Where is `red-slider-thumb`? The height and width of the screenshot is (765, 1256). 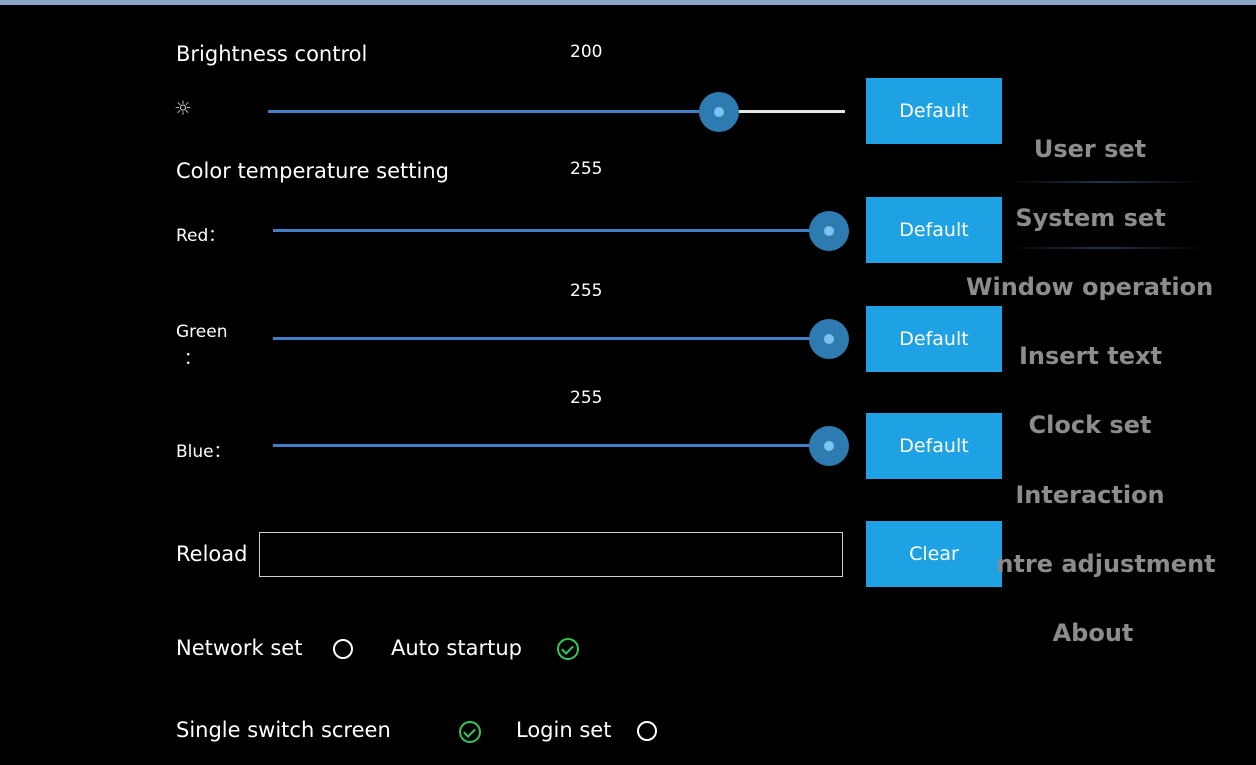 red-slider-thumb is located at coordinates (829, 231).